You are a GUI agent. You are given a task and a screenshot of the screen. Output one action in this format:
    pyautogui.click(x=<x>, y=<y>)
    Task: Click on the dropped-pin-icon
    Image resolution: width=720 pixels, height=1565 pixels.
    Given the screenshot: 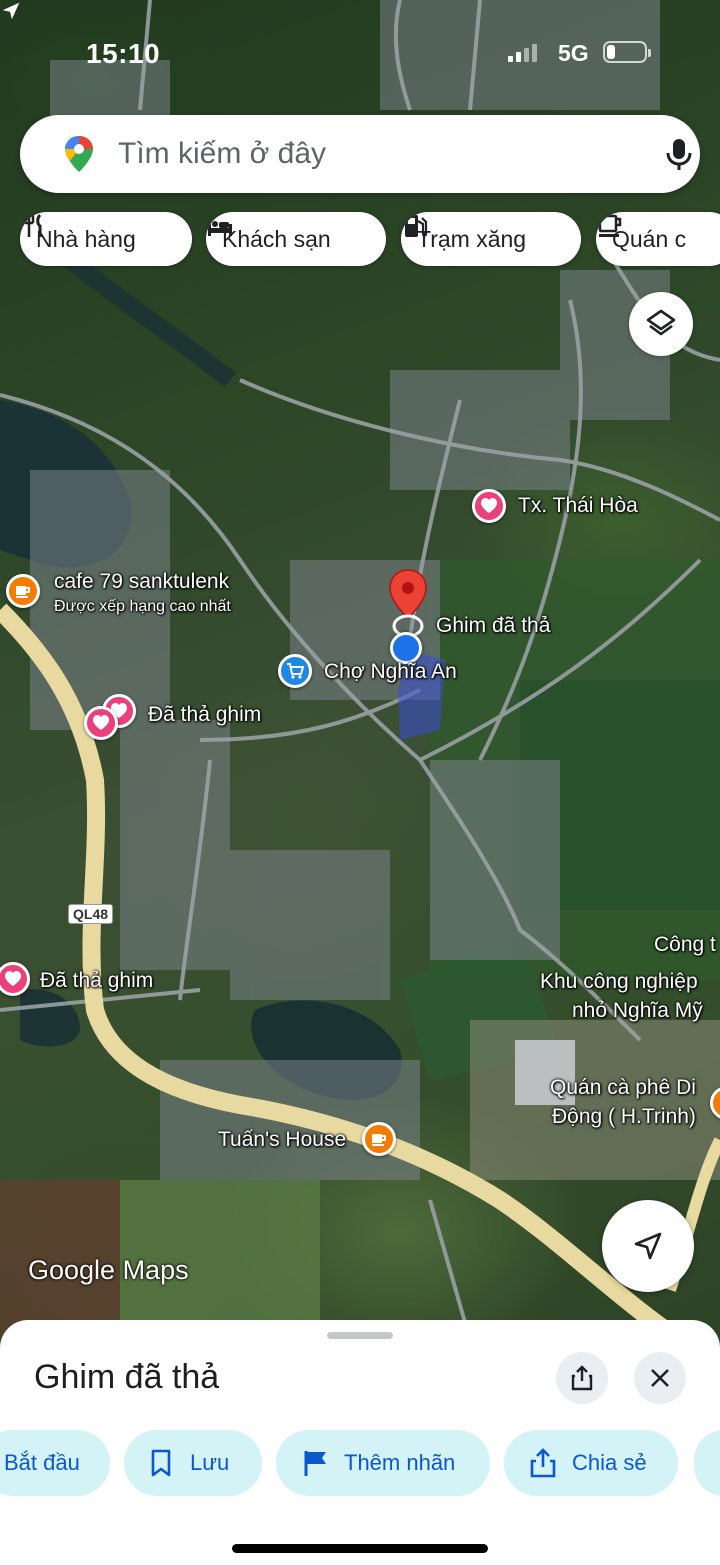 What is the action you would take?
    pyautogui.click(x=408, y=604)
    